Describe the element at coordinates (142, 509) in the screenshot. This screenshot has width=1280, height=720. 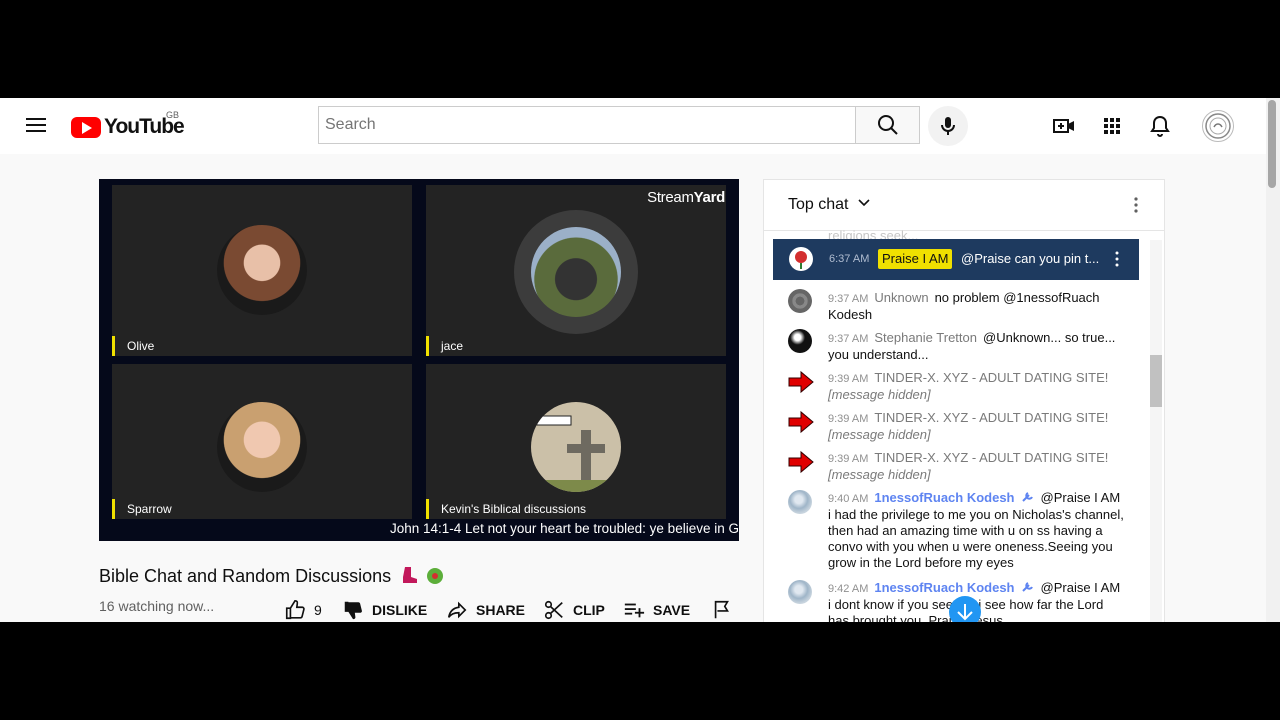
I see `participant-name: Sparrow` at that location.